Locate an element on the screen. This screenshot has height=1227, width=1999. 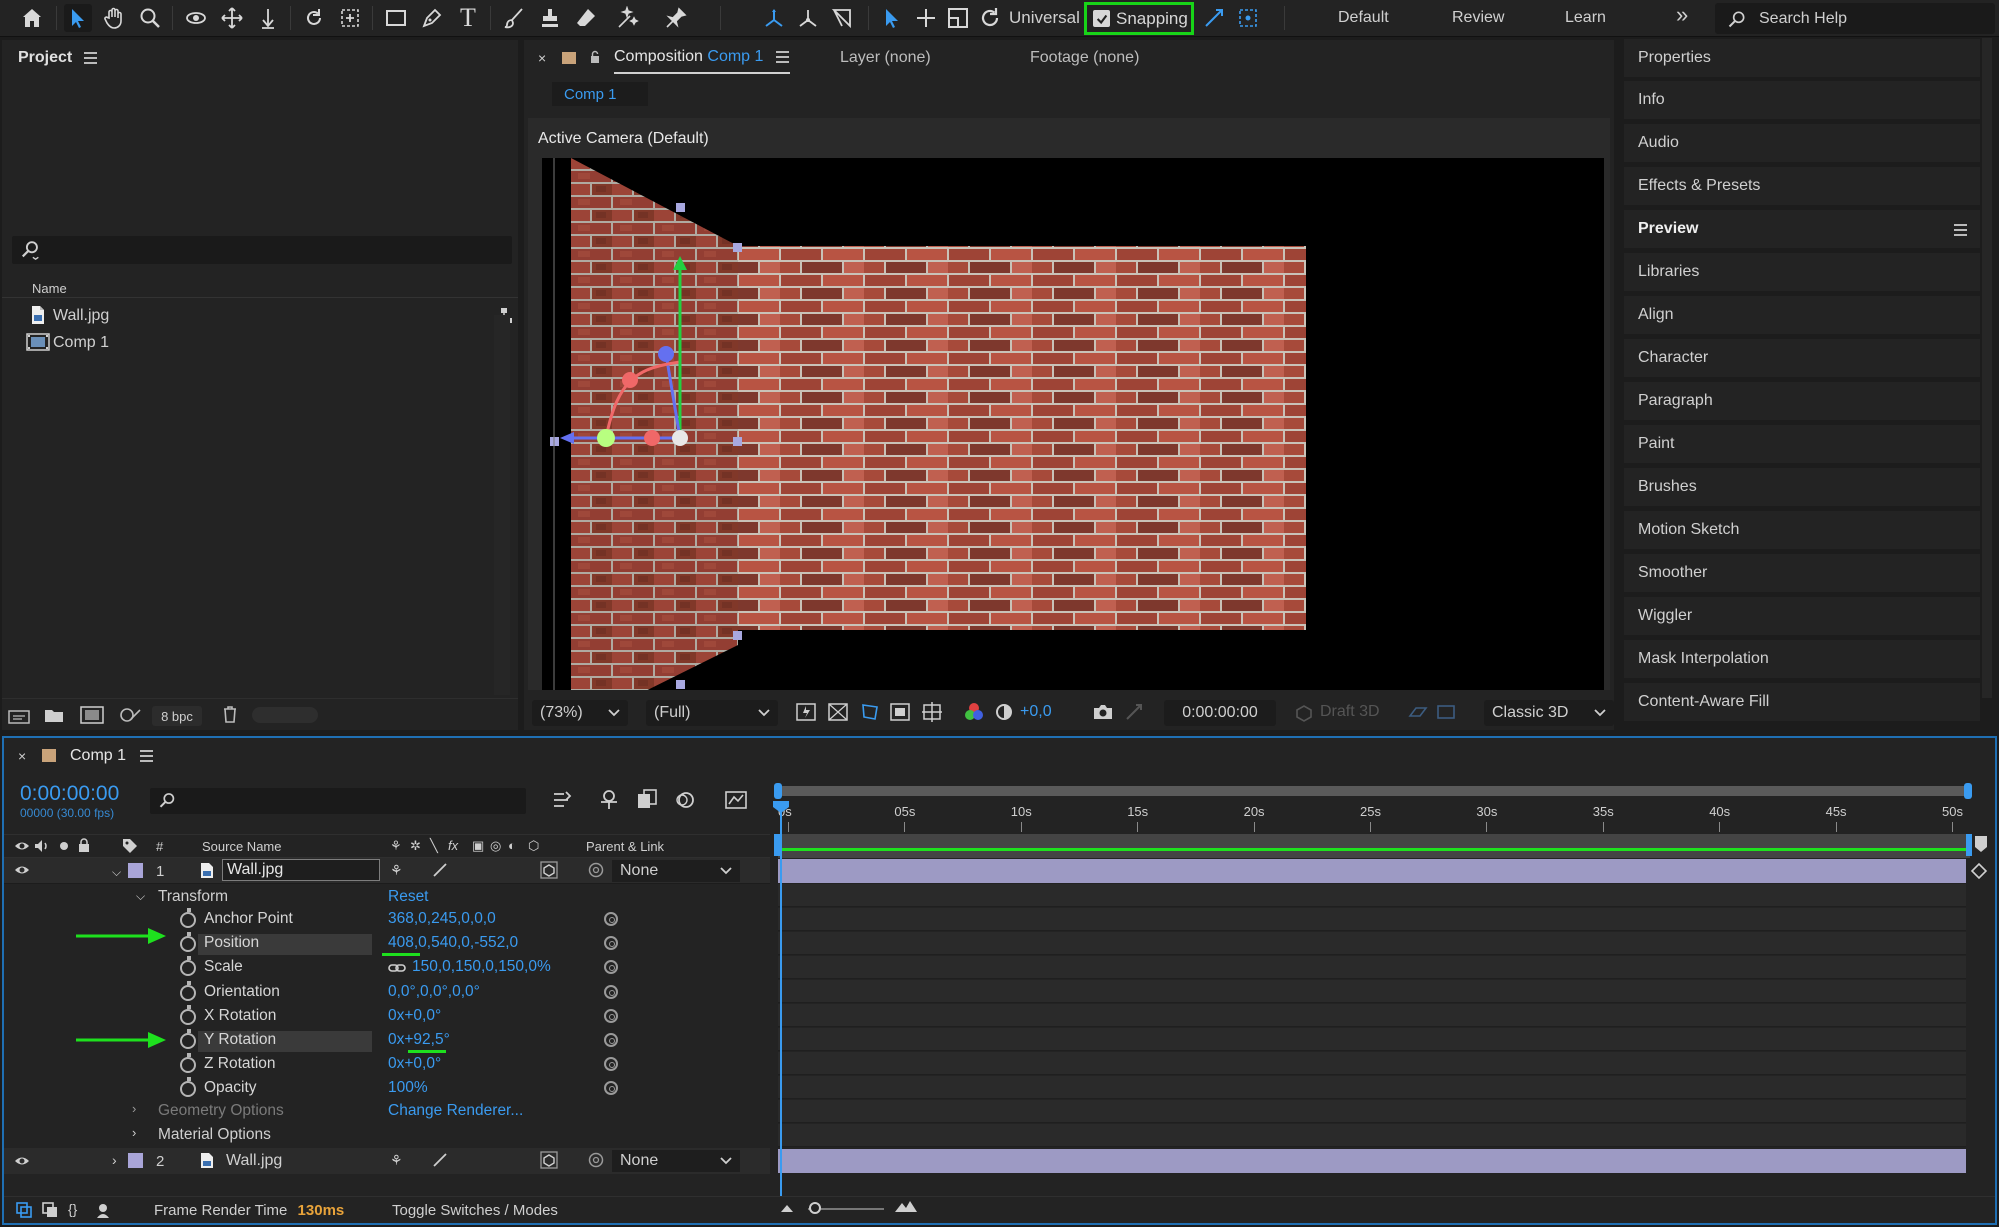
layer-2-quality-switch-icon is located at coordinates (440, 1160).